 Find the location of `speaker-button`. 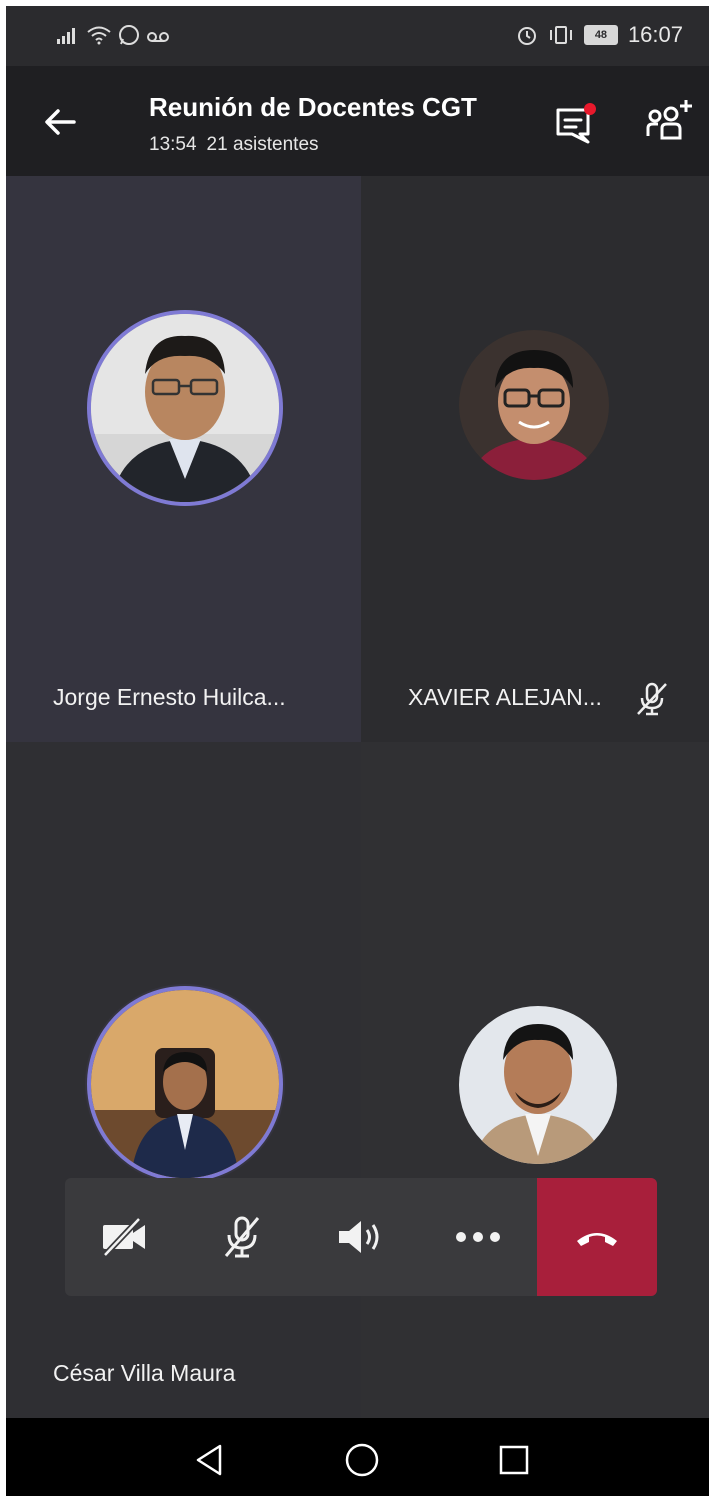

speaker-button is located at coordinates (360, 1237).